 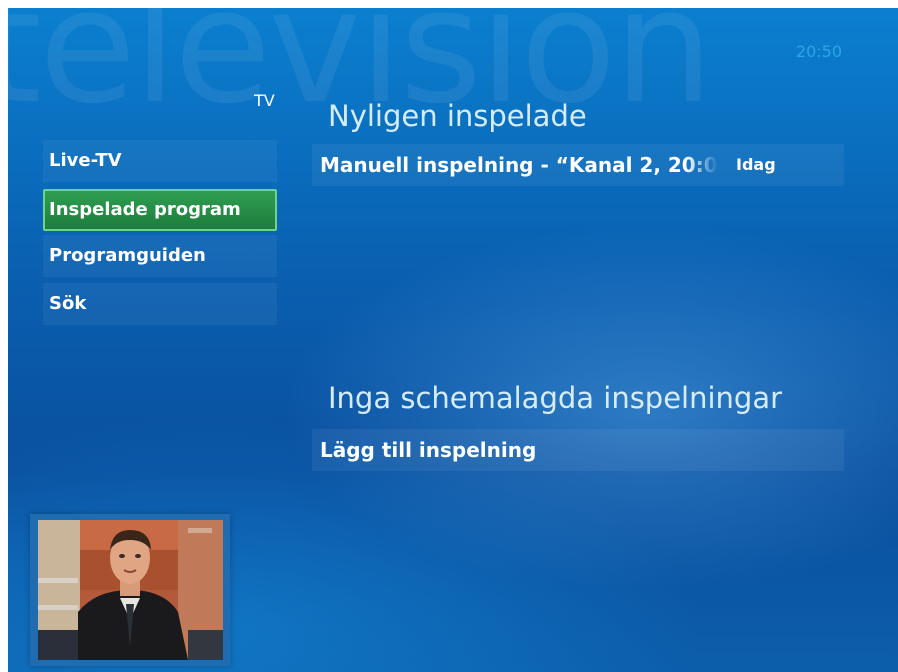 I want to click on add-recording-button: Lägg till inspelning, so click(x=578, y=450).